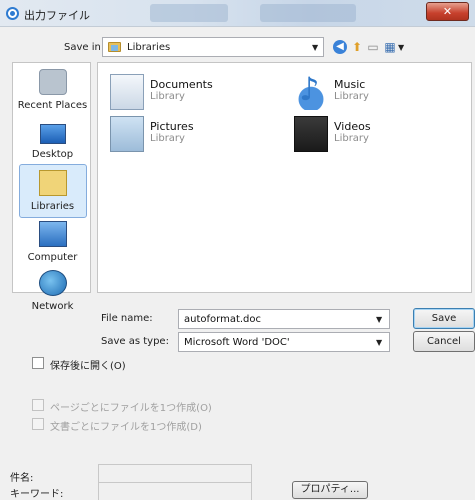  I want to click on place-desktop: Desktop, so click(52, 140).